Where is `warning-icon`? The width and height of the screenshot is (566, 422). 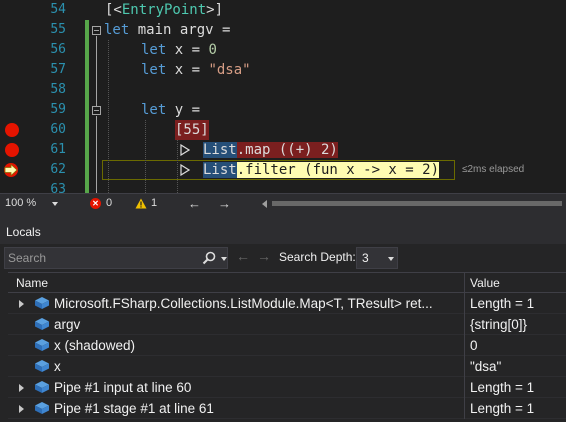 warning-icon is located at coordinates (141, 203).